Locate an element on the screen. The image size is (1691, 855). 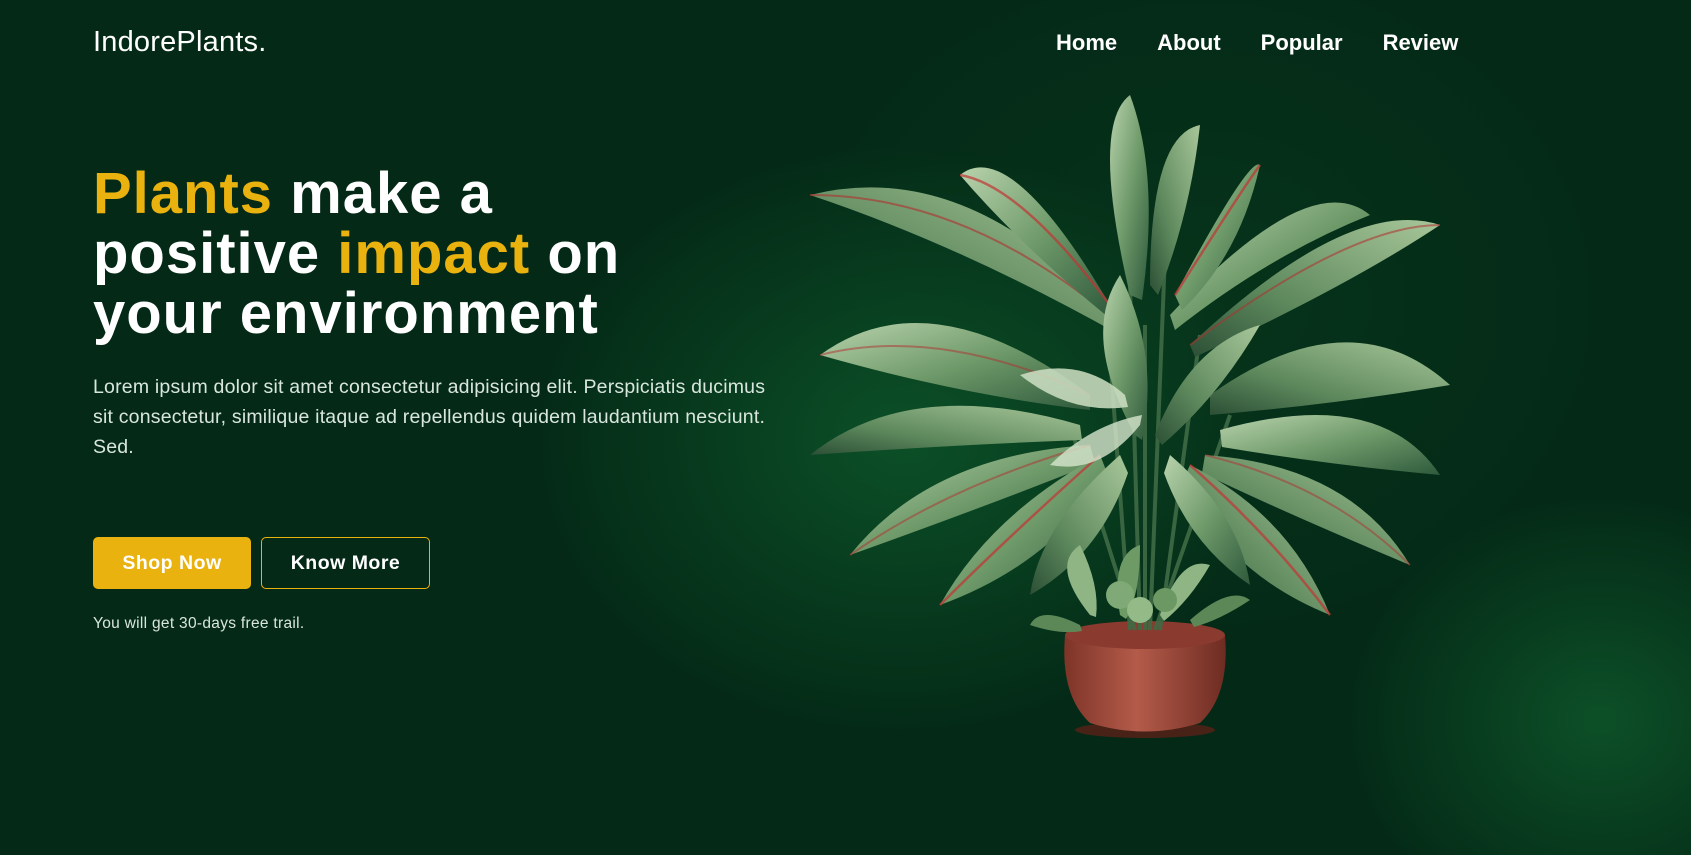
hero-title-text: positive is located at coordinates (215, 253).